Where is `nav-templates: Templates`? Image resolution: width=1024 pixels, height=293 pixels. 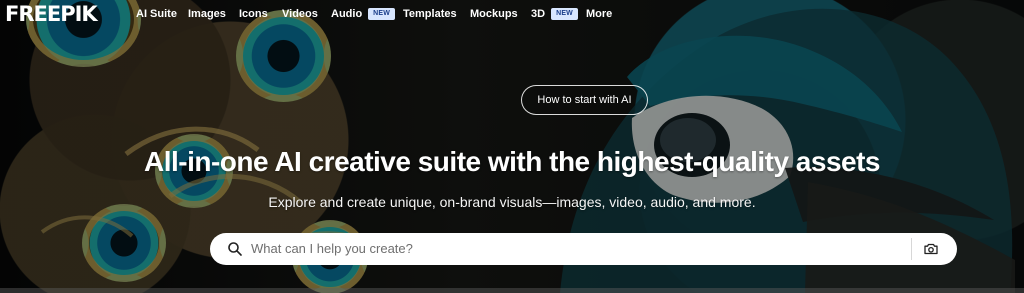
nav-templates: Templates is located at coordinates (430, 14).